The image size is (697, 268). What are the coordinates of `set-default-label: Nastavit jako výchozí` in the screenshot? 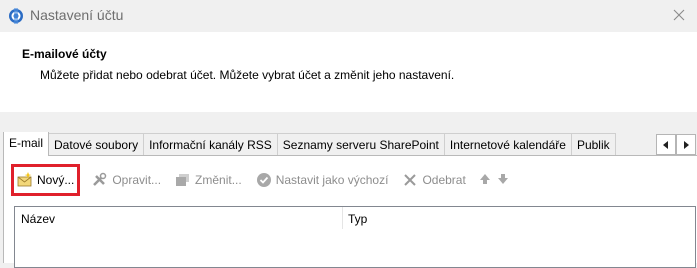 It's located at (332, 180).